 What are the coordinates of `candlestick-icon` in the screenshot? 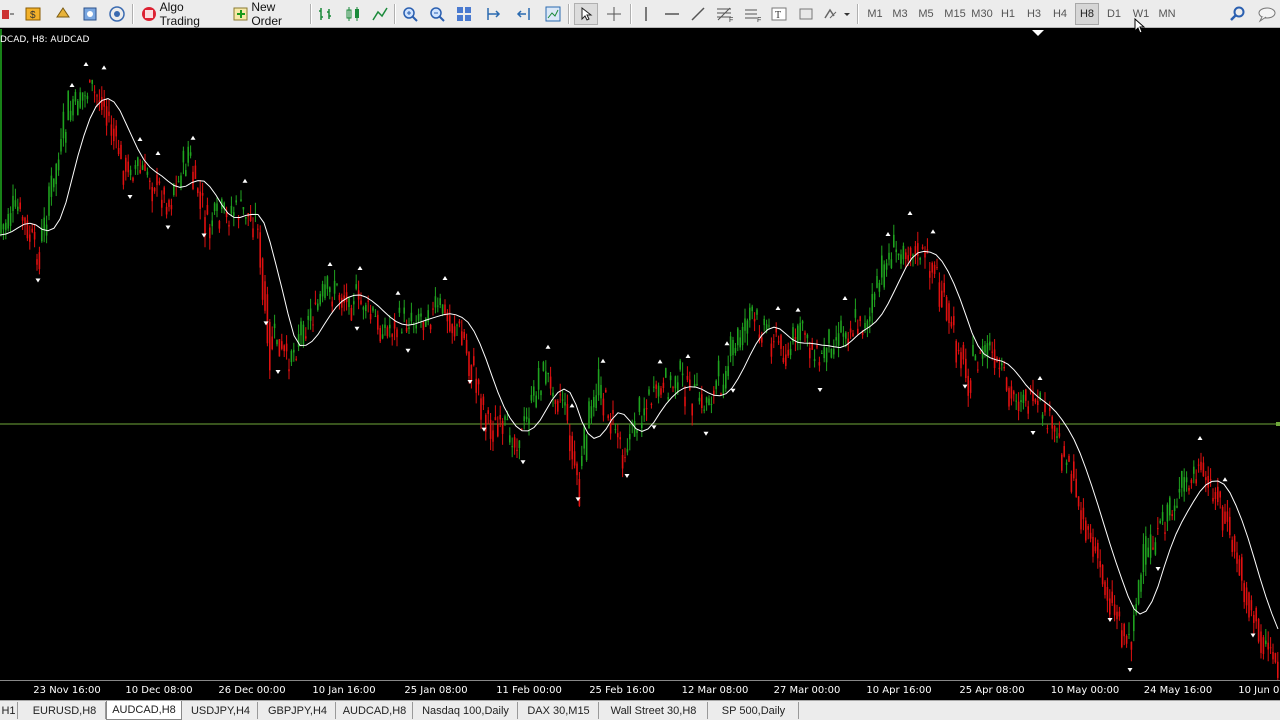 It's located at (353, 14).